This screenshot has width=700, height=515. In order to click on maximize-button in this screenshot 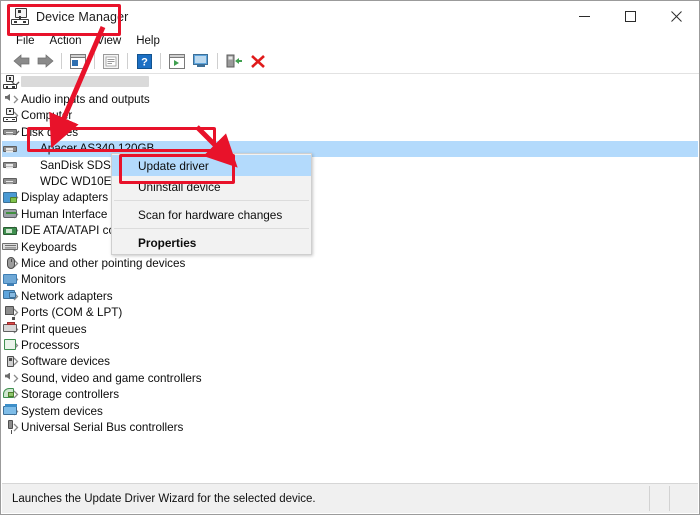, I will do `click(630, 16)`.